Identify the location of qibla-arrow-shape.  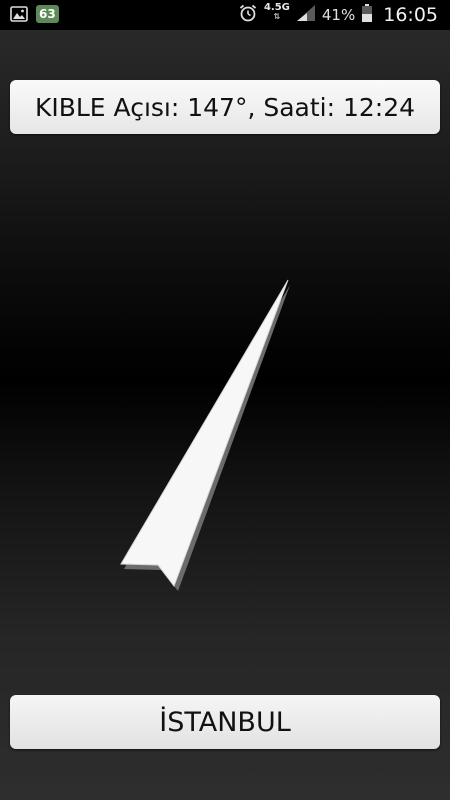
(204, 433).